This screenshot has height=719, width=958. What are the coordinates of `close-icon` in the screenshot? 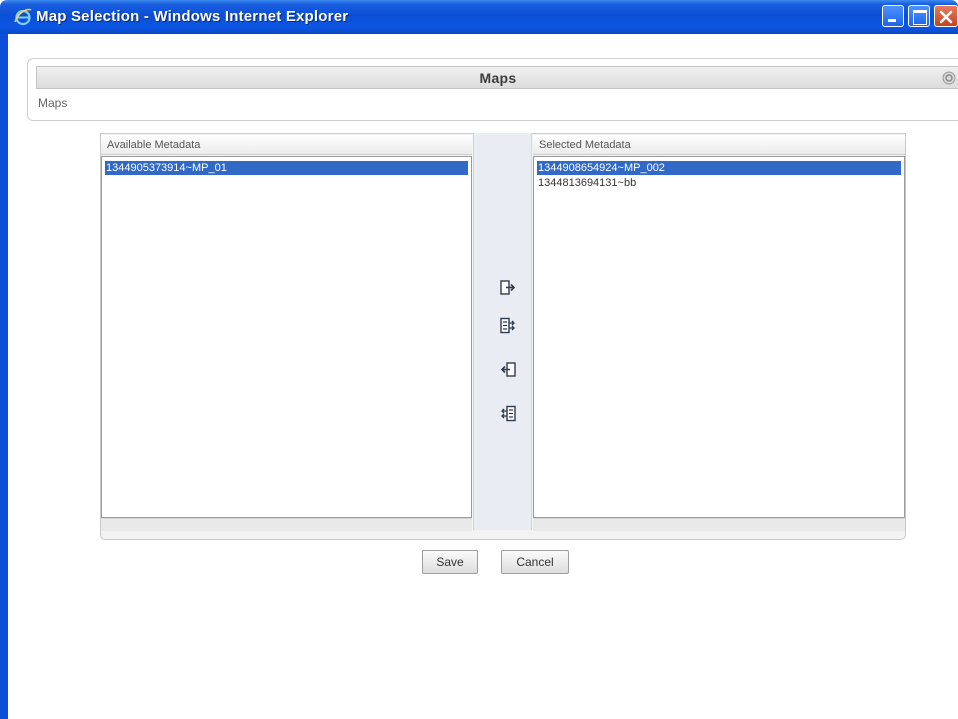 It's located at (946, 17).